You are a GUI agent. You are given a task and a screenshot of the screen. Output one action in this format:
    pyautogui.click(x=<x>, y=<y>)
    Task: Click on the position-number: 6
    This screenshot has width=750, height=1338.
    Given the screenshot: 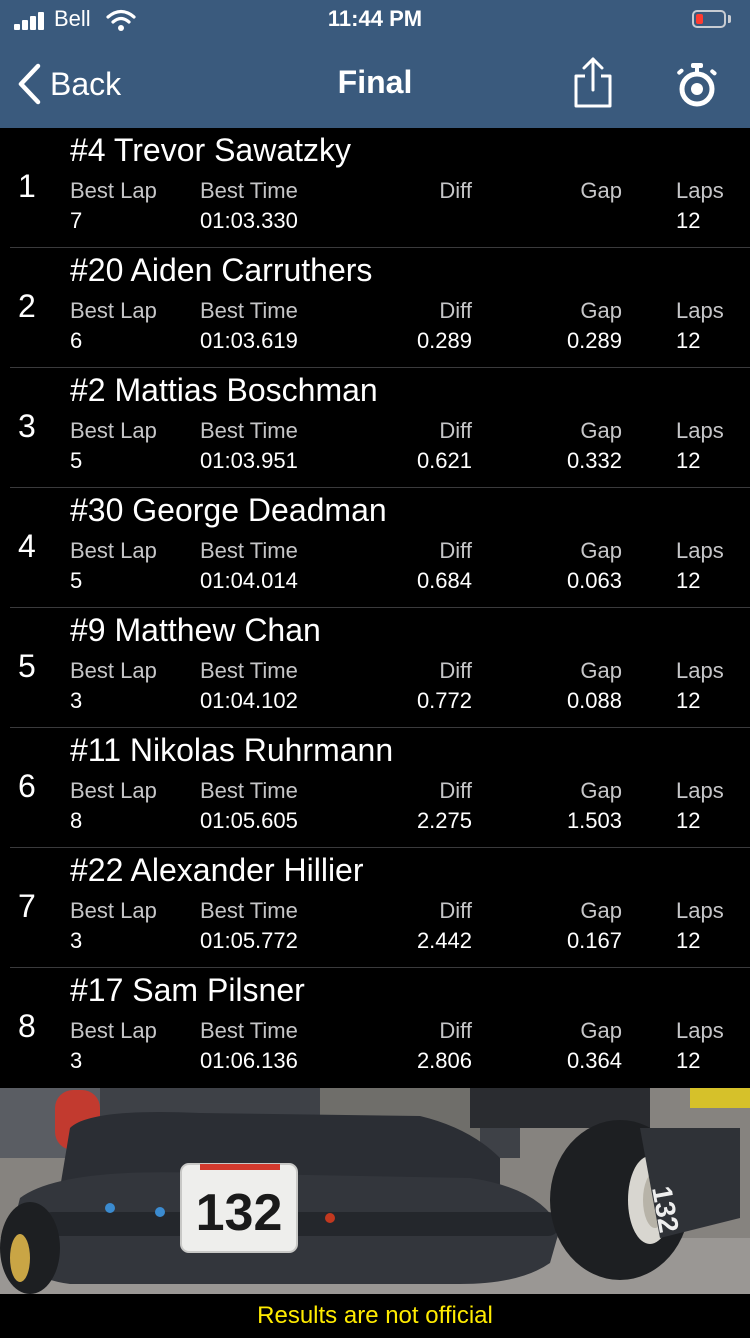 What is the action you would take?
    pyautogui.click(x=27, y=786)
    